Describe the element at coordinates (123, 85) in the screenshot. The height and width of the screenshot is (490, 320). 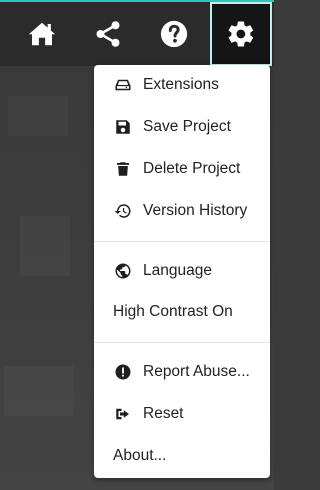
I see `drive-icon` at that location.